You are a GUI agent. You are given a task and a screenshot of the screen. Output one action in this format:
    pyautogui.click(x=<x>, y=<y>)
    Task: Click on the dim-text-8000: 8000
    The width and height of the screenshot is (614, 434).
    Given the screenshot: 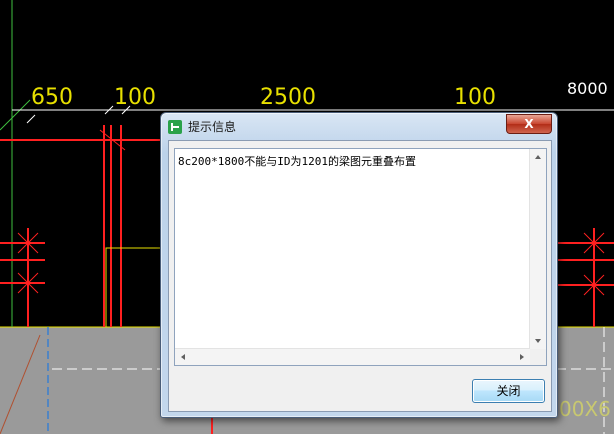 What is the action you would take?
    pyautogui.click(x=587, y=88)
    